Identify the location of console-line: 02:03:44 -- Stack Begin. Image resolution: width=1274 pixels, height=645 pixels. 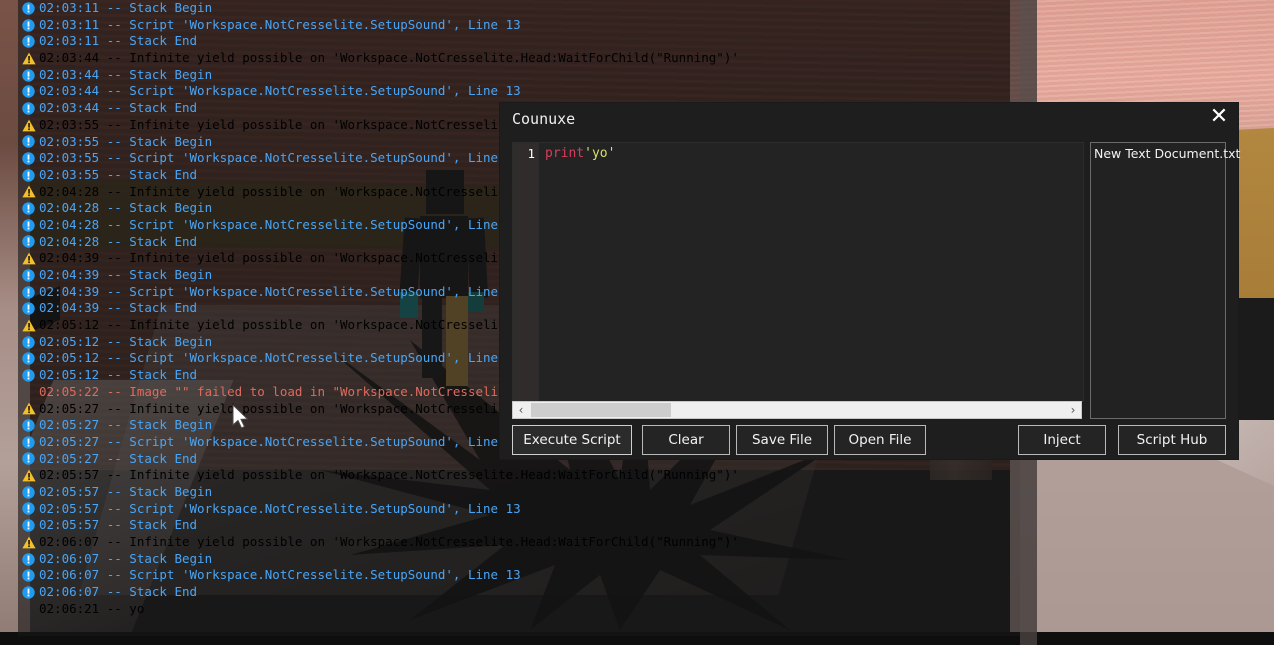
(519, 75).